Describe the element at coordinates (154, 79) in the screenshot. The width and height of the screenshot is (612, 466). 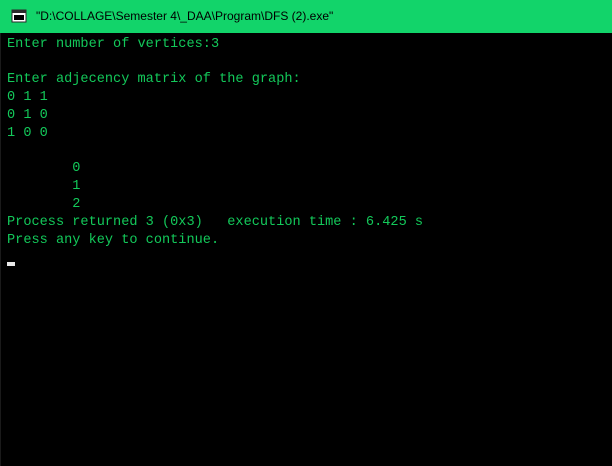
I see `console-line-prompt-matrix: Enter adjecency matrix of the graph:` at that location.